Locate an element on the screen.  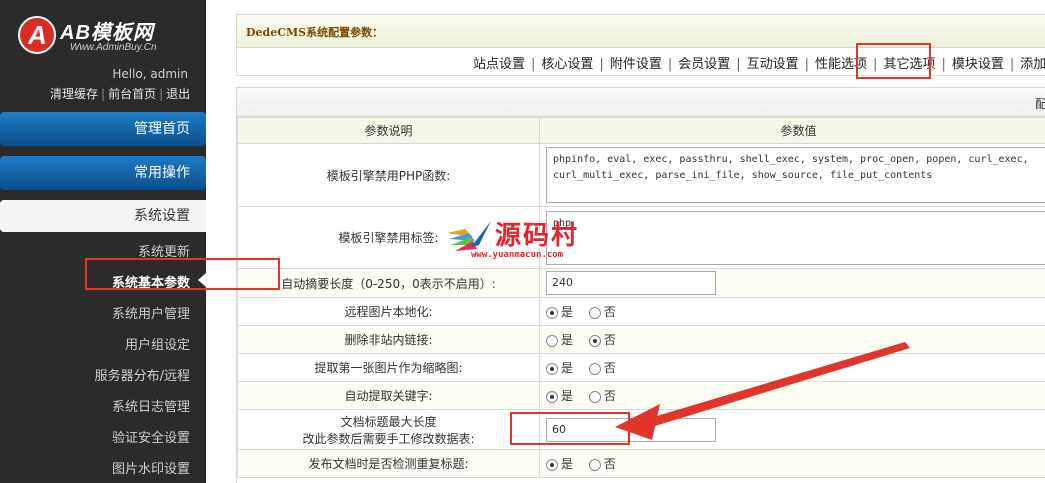
watermark-text: 源码村 is located at coordinates (537, 236).